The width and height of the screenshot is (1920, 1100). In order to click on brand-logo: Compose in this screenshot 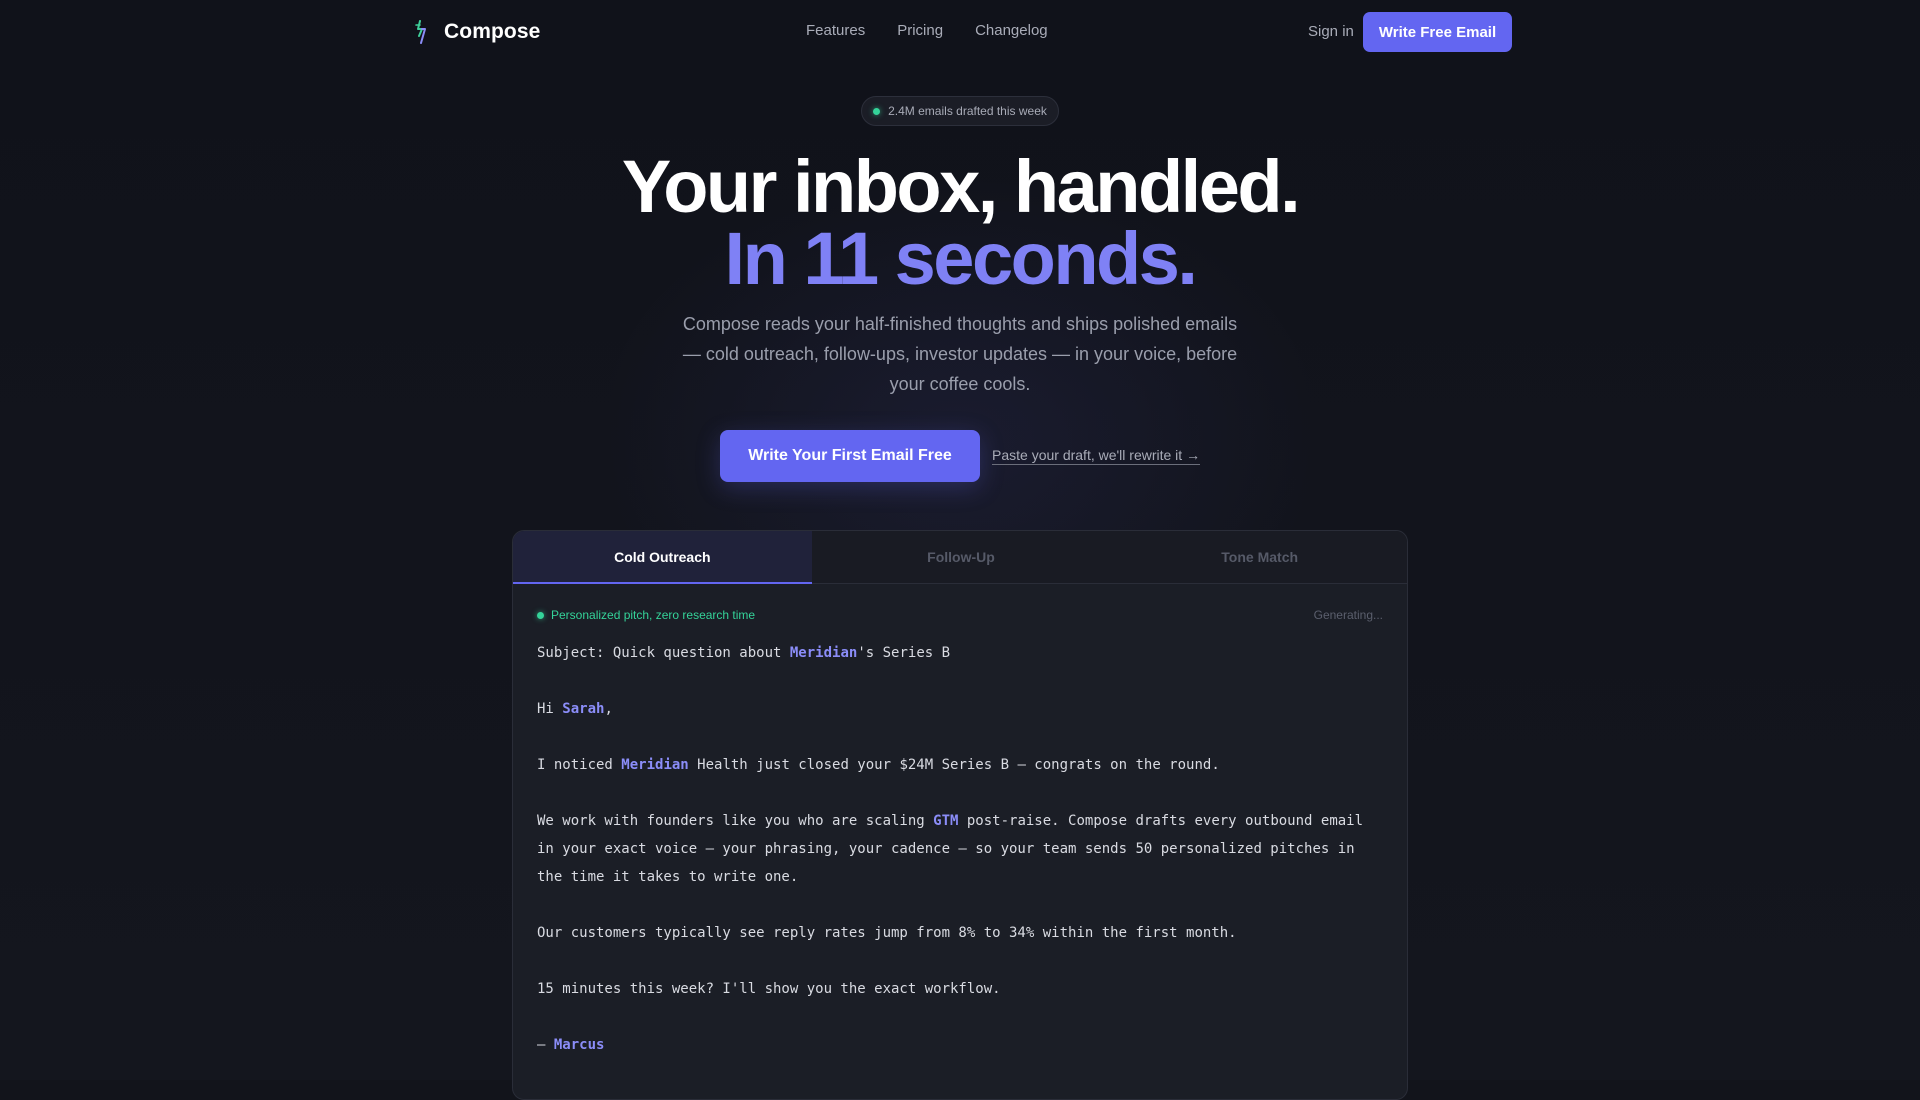, I will do `click(476, 32)`.